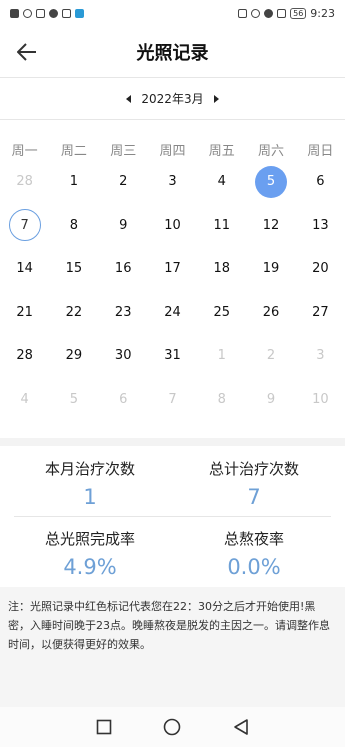 The height and width of the screenshot is (747, 345). What do you see at coordinates (129, 98) in the screenshot?
I see `prev-month-icon` at bounding box center [129, 98].